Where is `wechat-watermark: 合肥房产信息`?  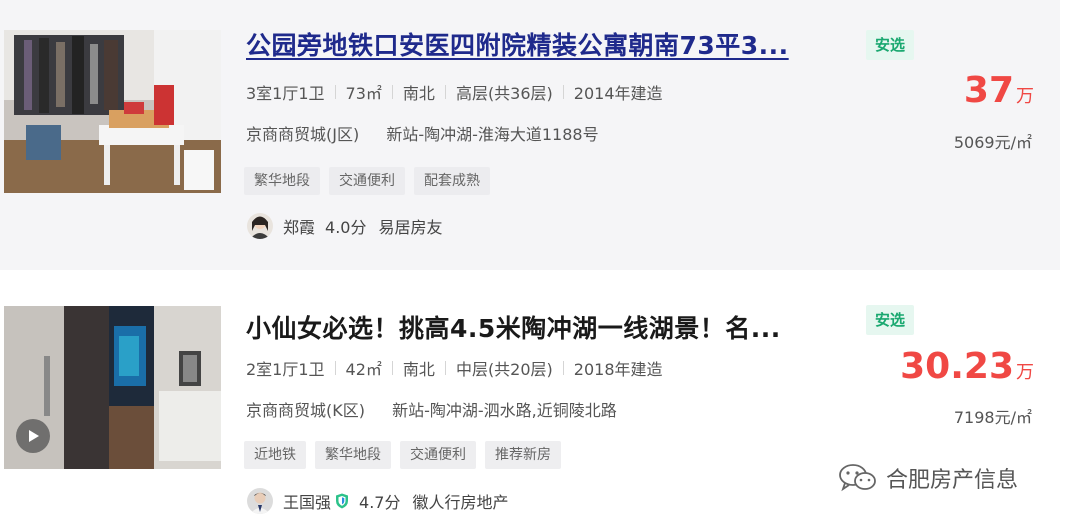
wechat-watermark: 合肥房产信息 is located at coordinates (928, 478).